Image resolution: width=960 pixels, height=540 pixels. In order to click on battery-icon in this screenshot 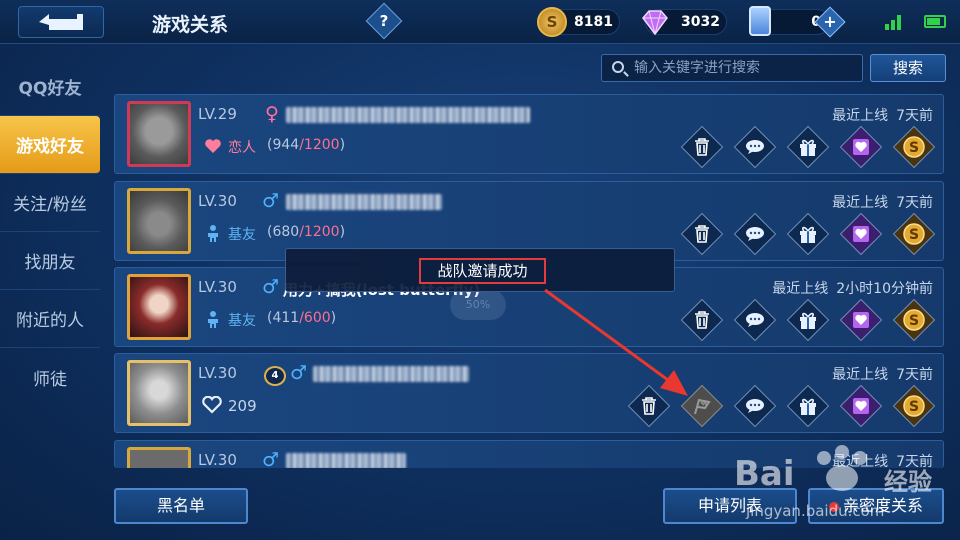, I will do `click(935, 21)`.